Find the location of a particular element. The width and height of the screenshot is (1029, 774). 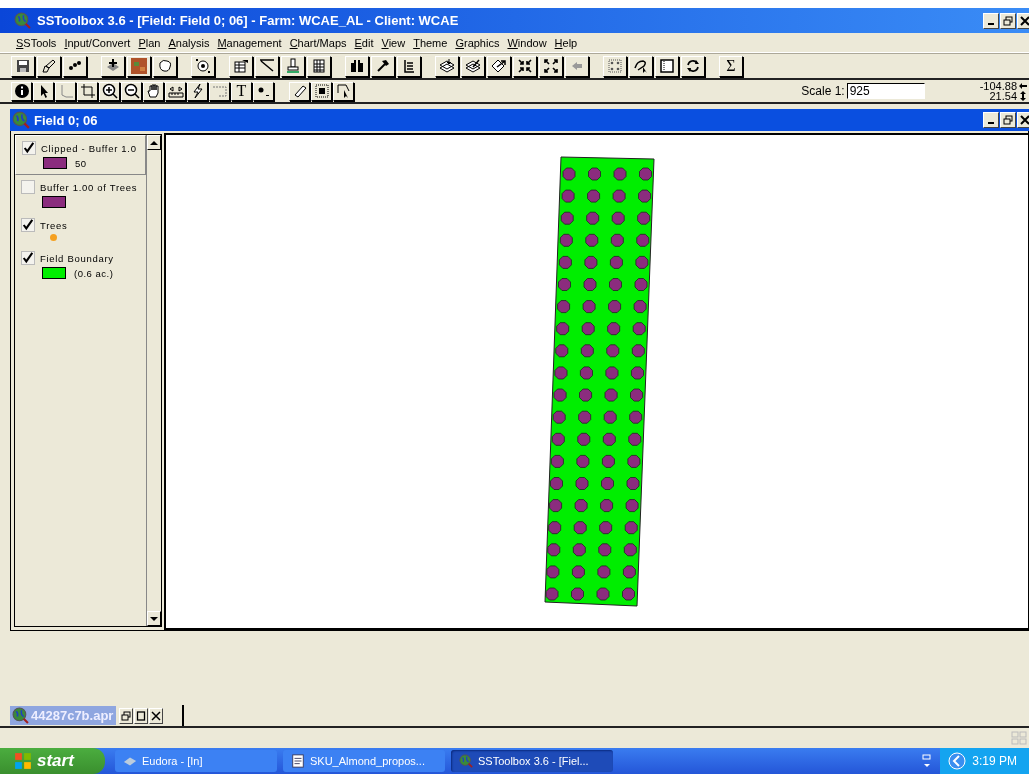

crop-icon is located at coordinates (87, 91).